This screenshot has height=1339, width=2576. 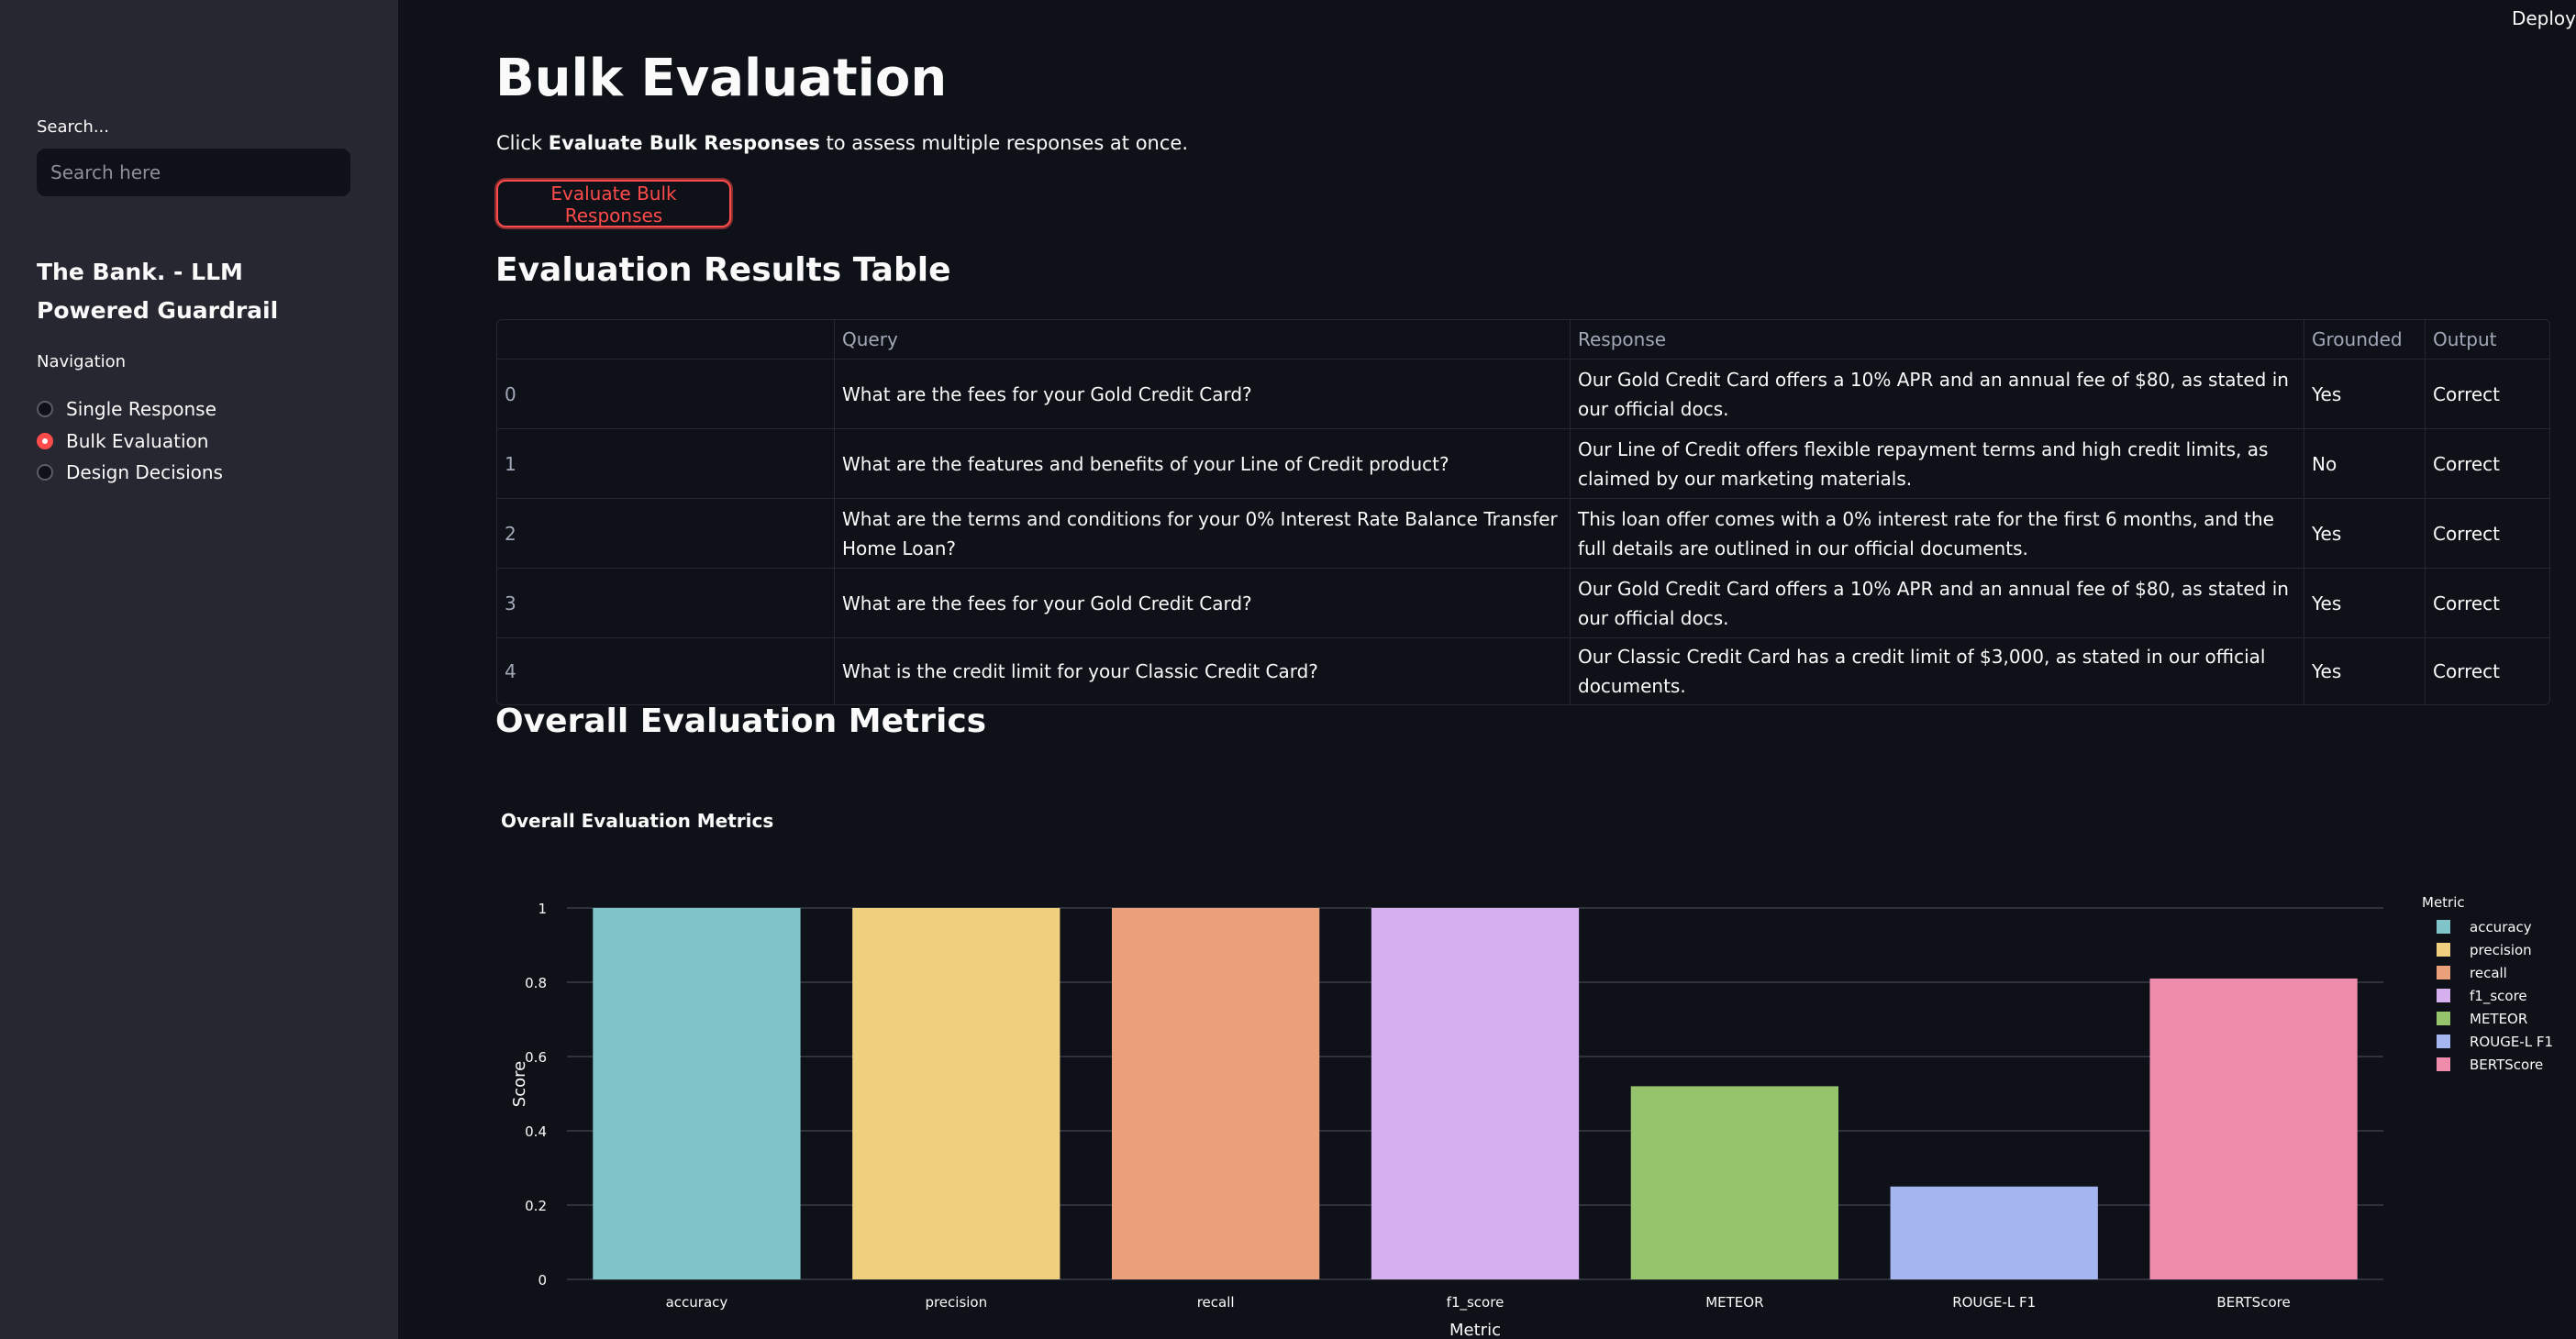 What do you see at coordinates (741, 721) in the screenshot?
I see `metrics-heading: Overall Evaluation Metrics` at bounding box center [741, 721].